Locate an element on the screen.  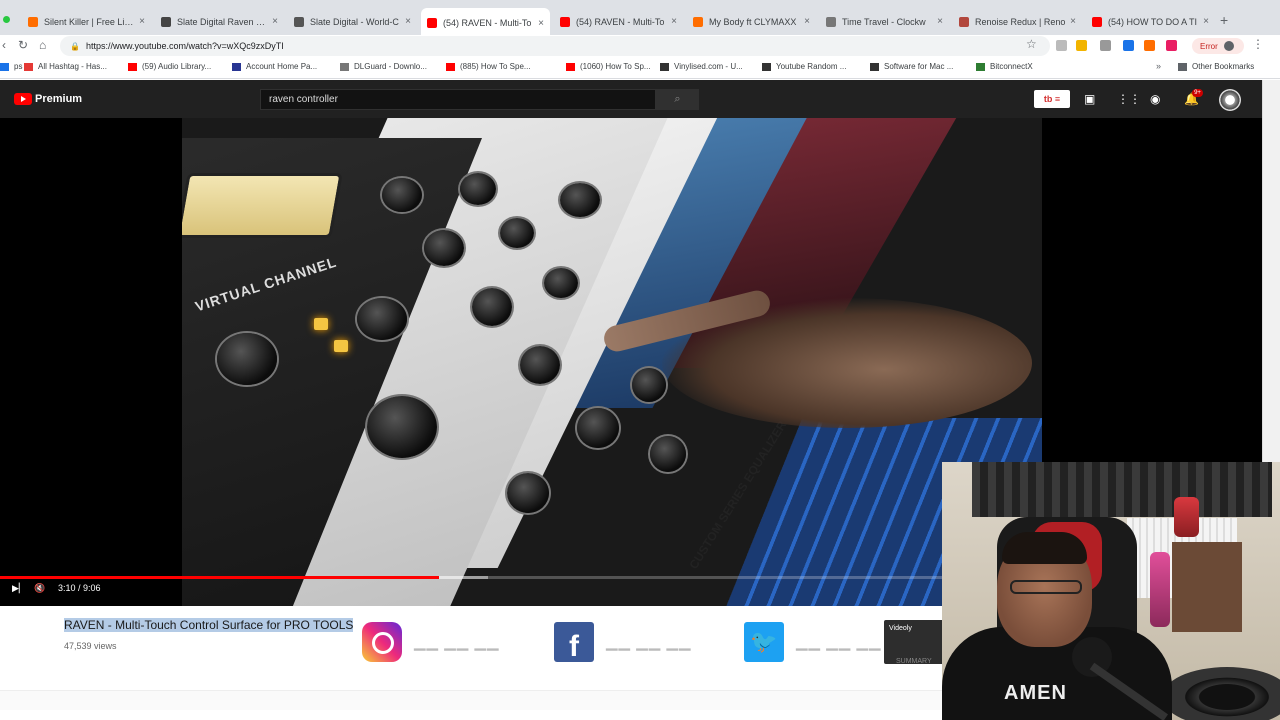
webcam-overlay: AMEN is located at coordinates (1111, 591).